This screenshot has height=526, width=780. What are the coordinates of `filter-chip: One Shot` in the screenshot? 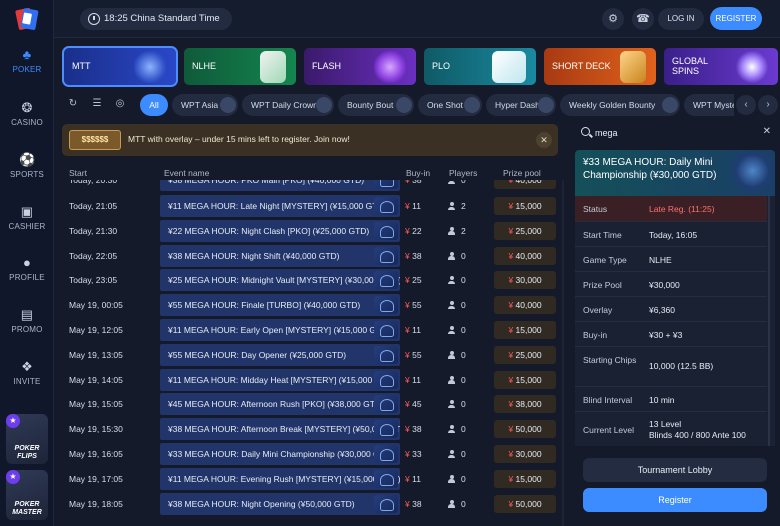 It's located at (450, 105).